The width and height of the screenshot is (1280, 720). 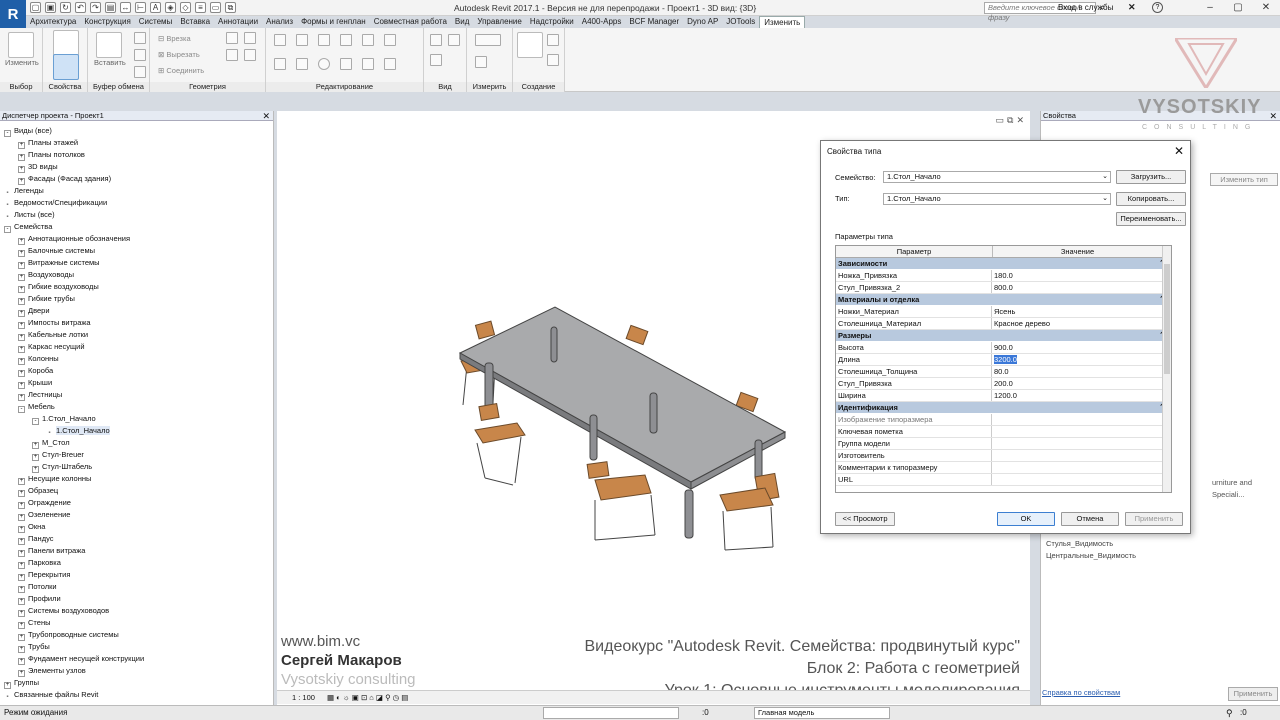 I want to click on maximize-icon: ▢, so click(x=1238, y=8).